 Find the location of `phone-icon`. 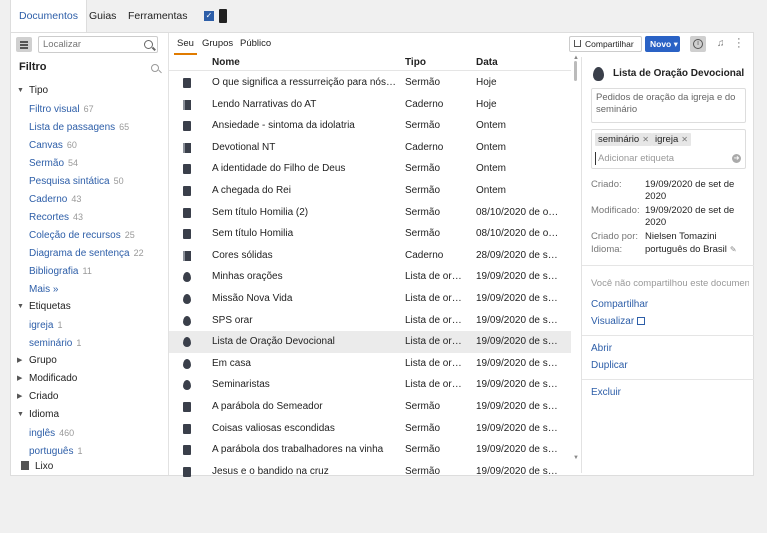

phone-icon is located at coordinates (223, 16).